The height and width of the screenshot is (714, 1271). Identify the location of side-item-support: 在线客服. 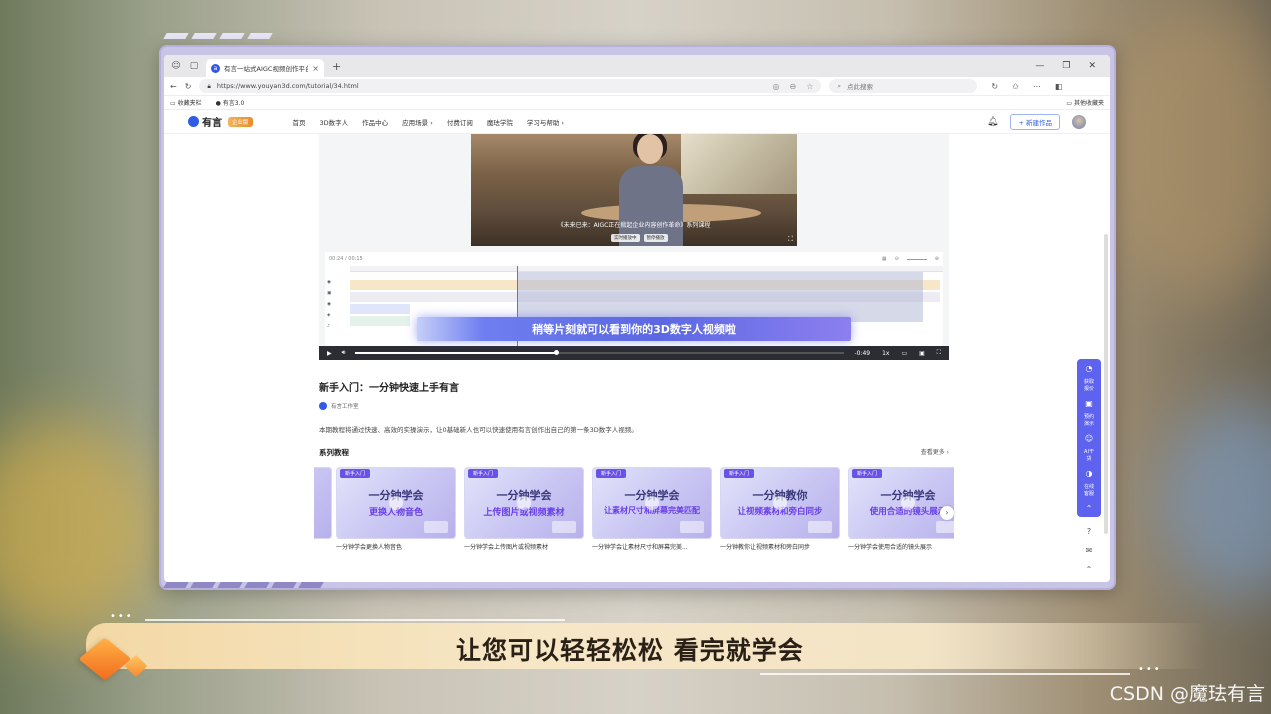
(1089, 491).